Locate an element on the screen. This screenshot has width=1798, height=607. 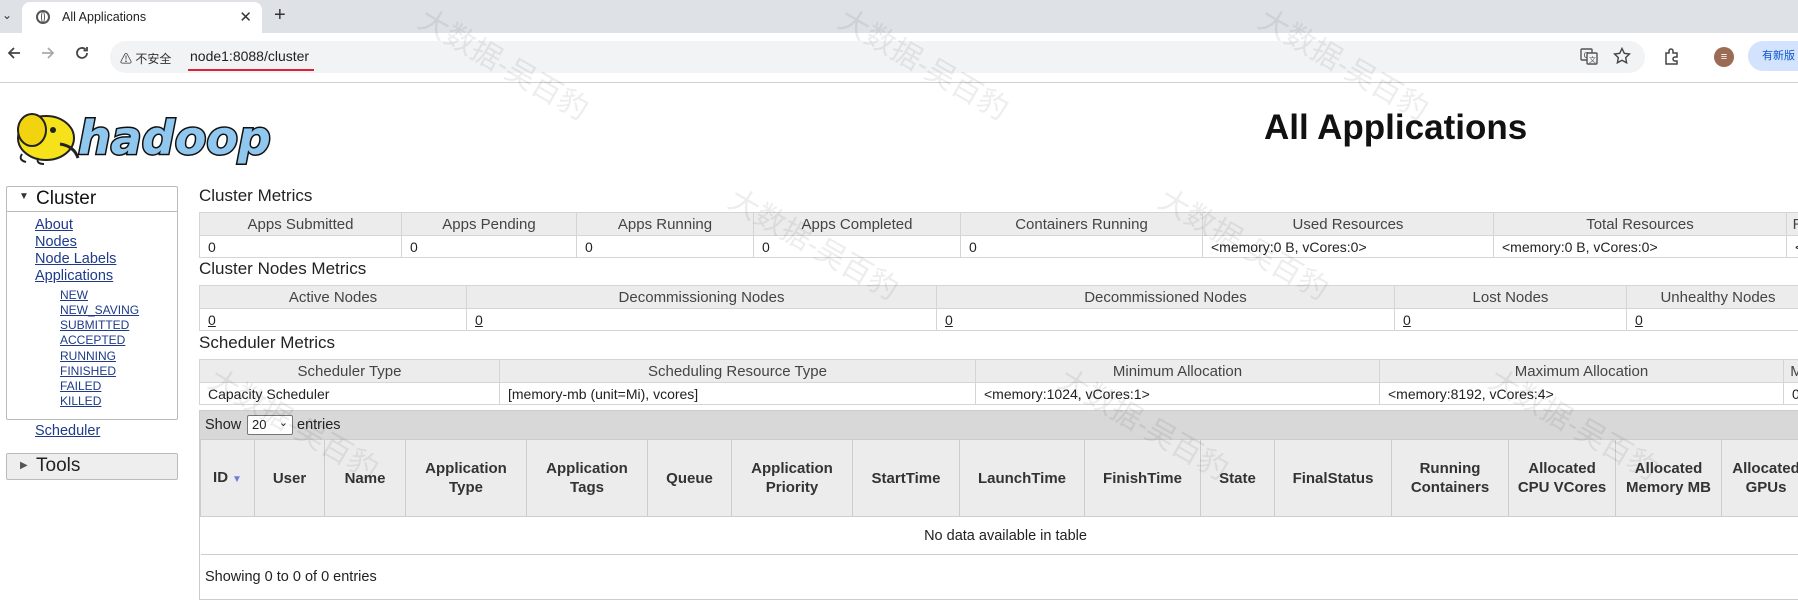
avatar: ≡ is located at coordinates (1724, 57).